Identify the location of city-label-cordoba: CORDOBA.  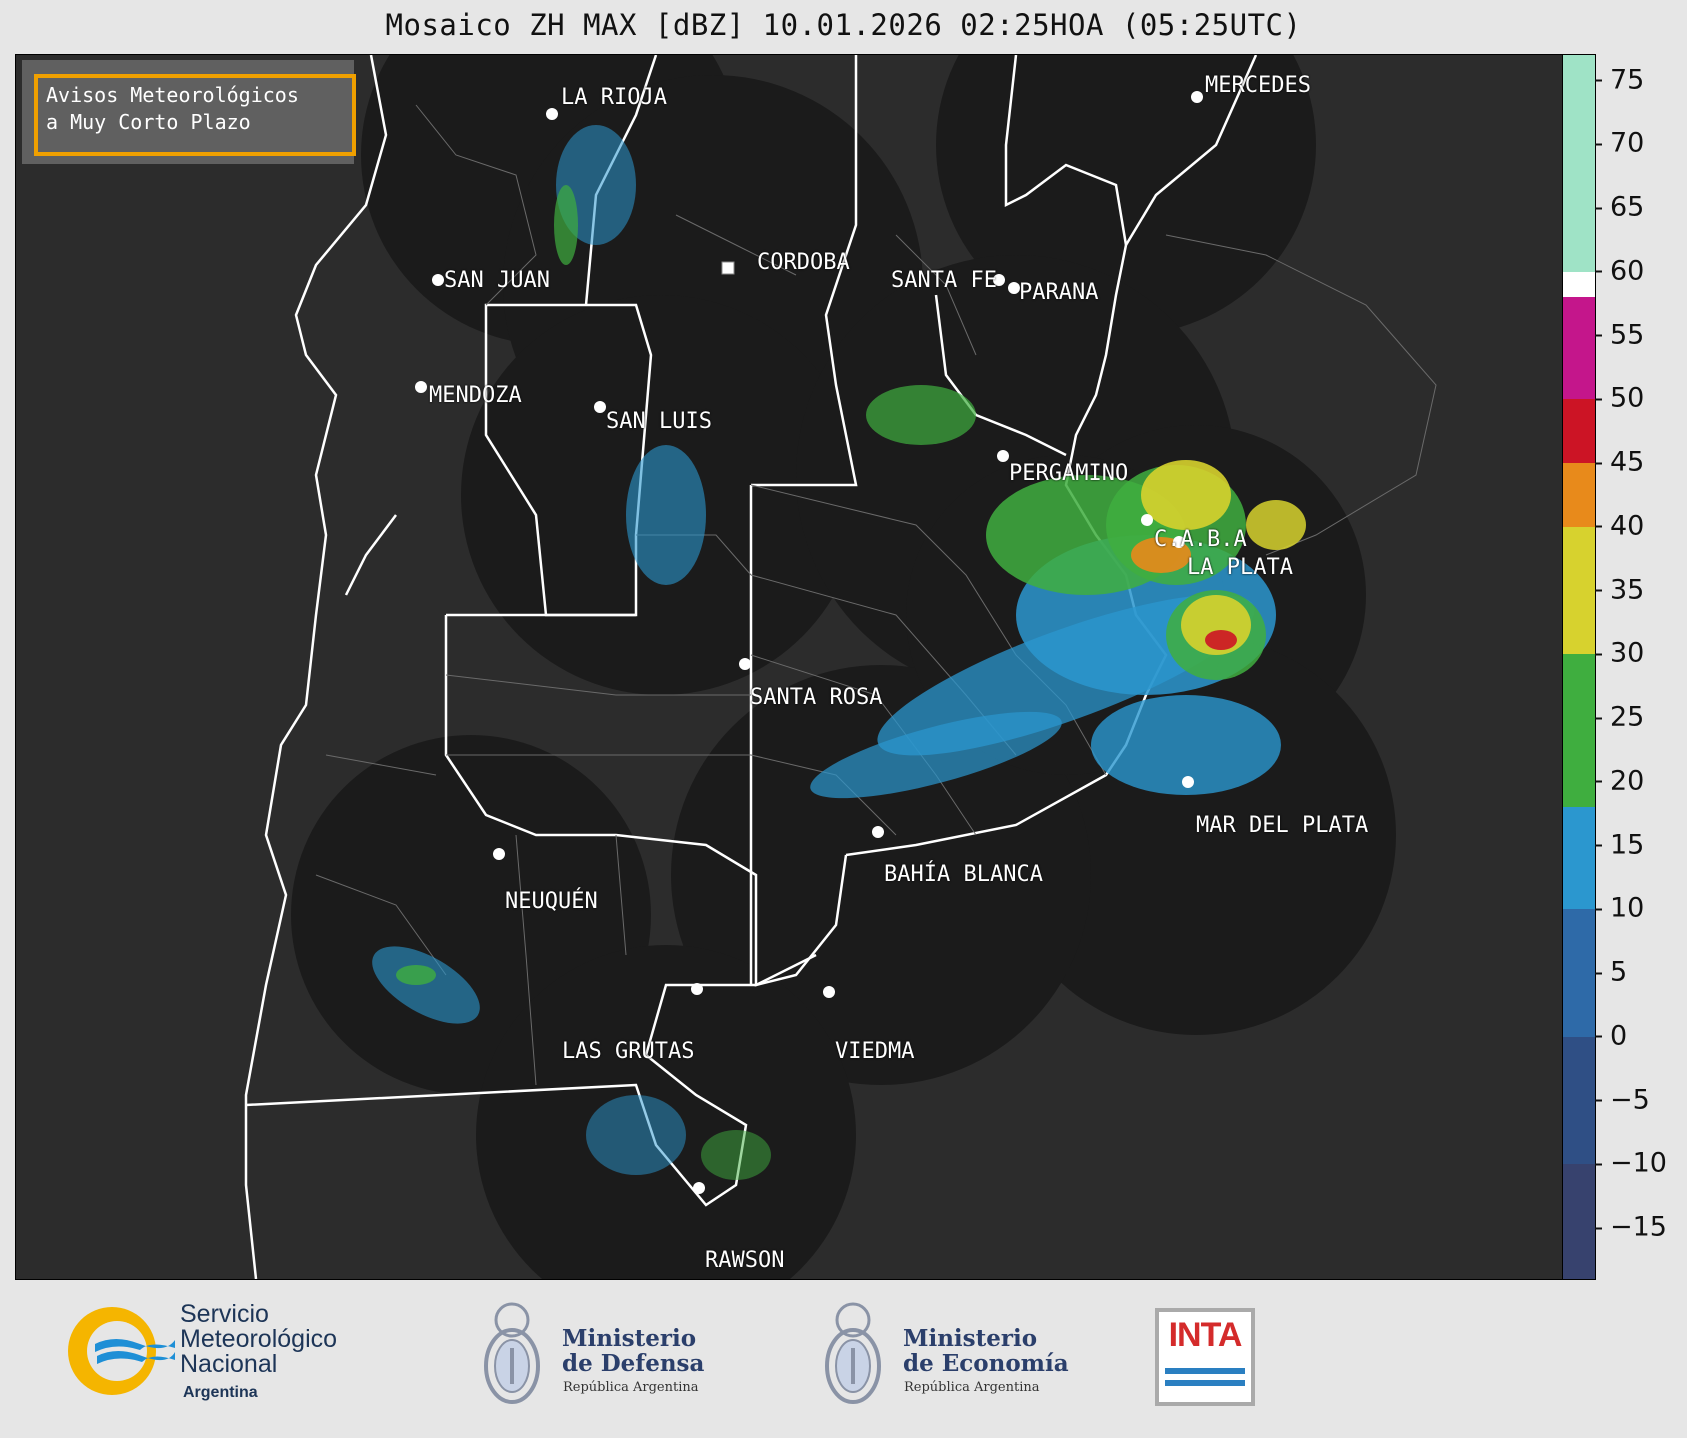
(803, 262).